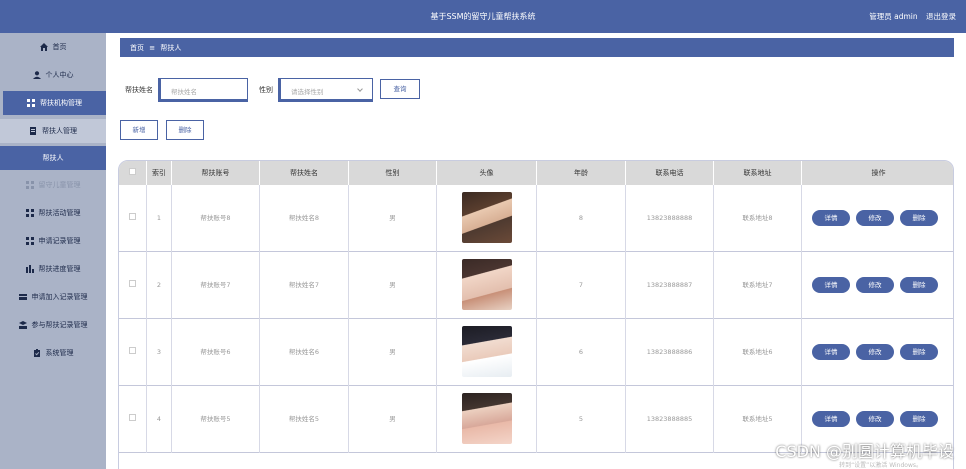 This screenshot has height=469, width=966. I want to click on admin-label: 管理员 admin, so click(893, 16).